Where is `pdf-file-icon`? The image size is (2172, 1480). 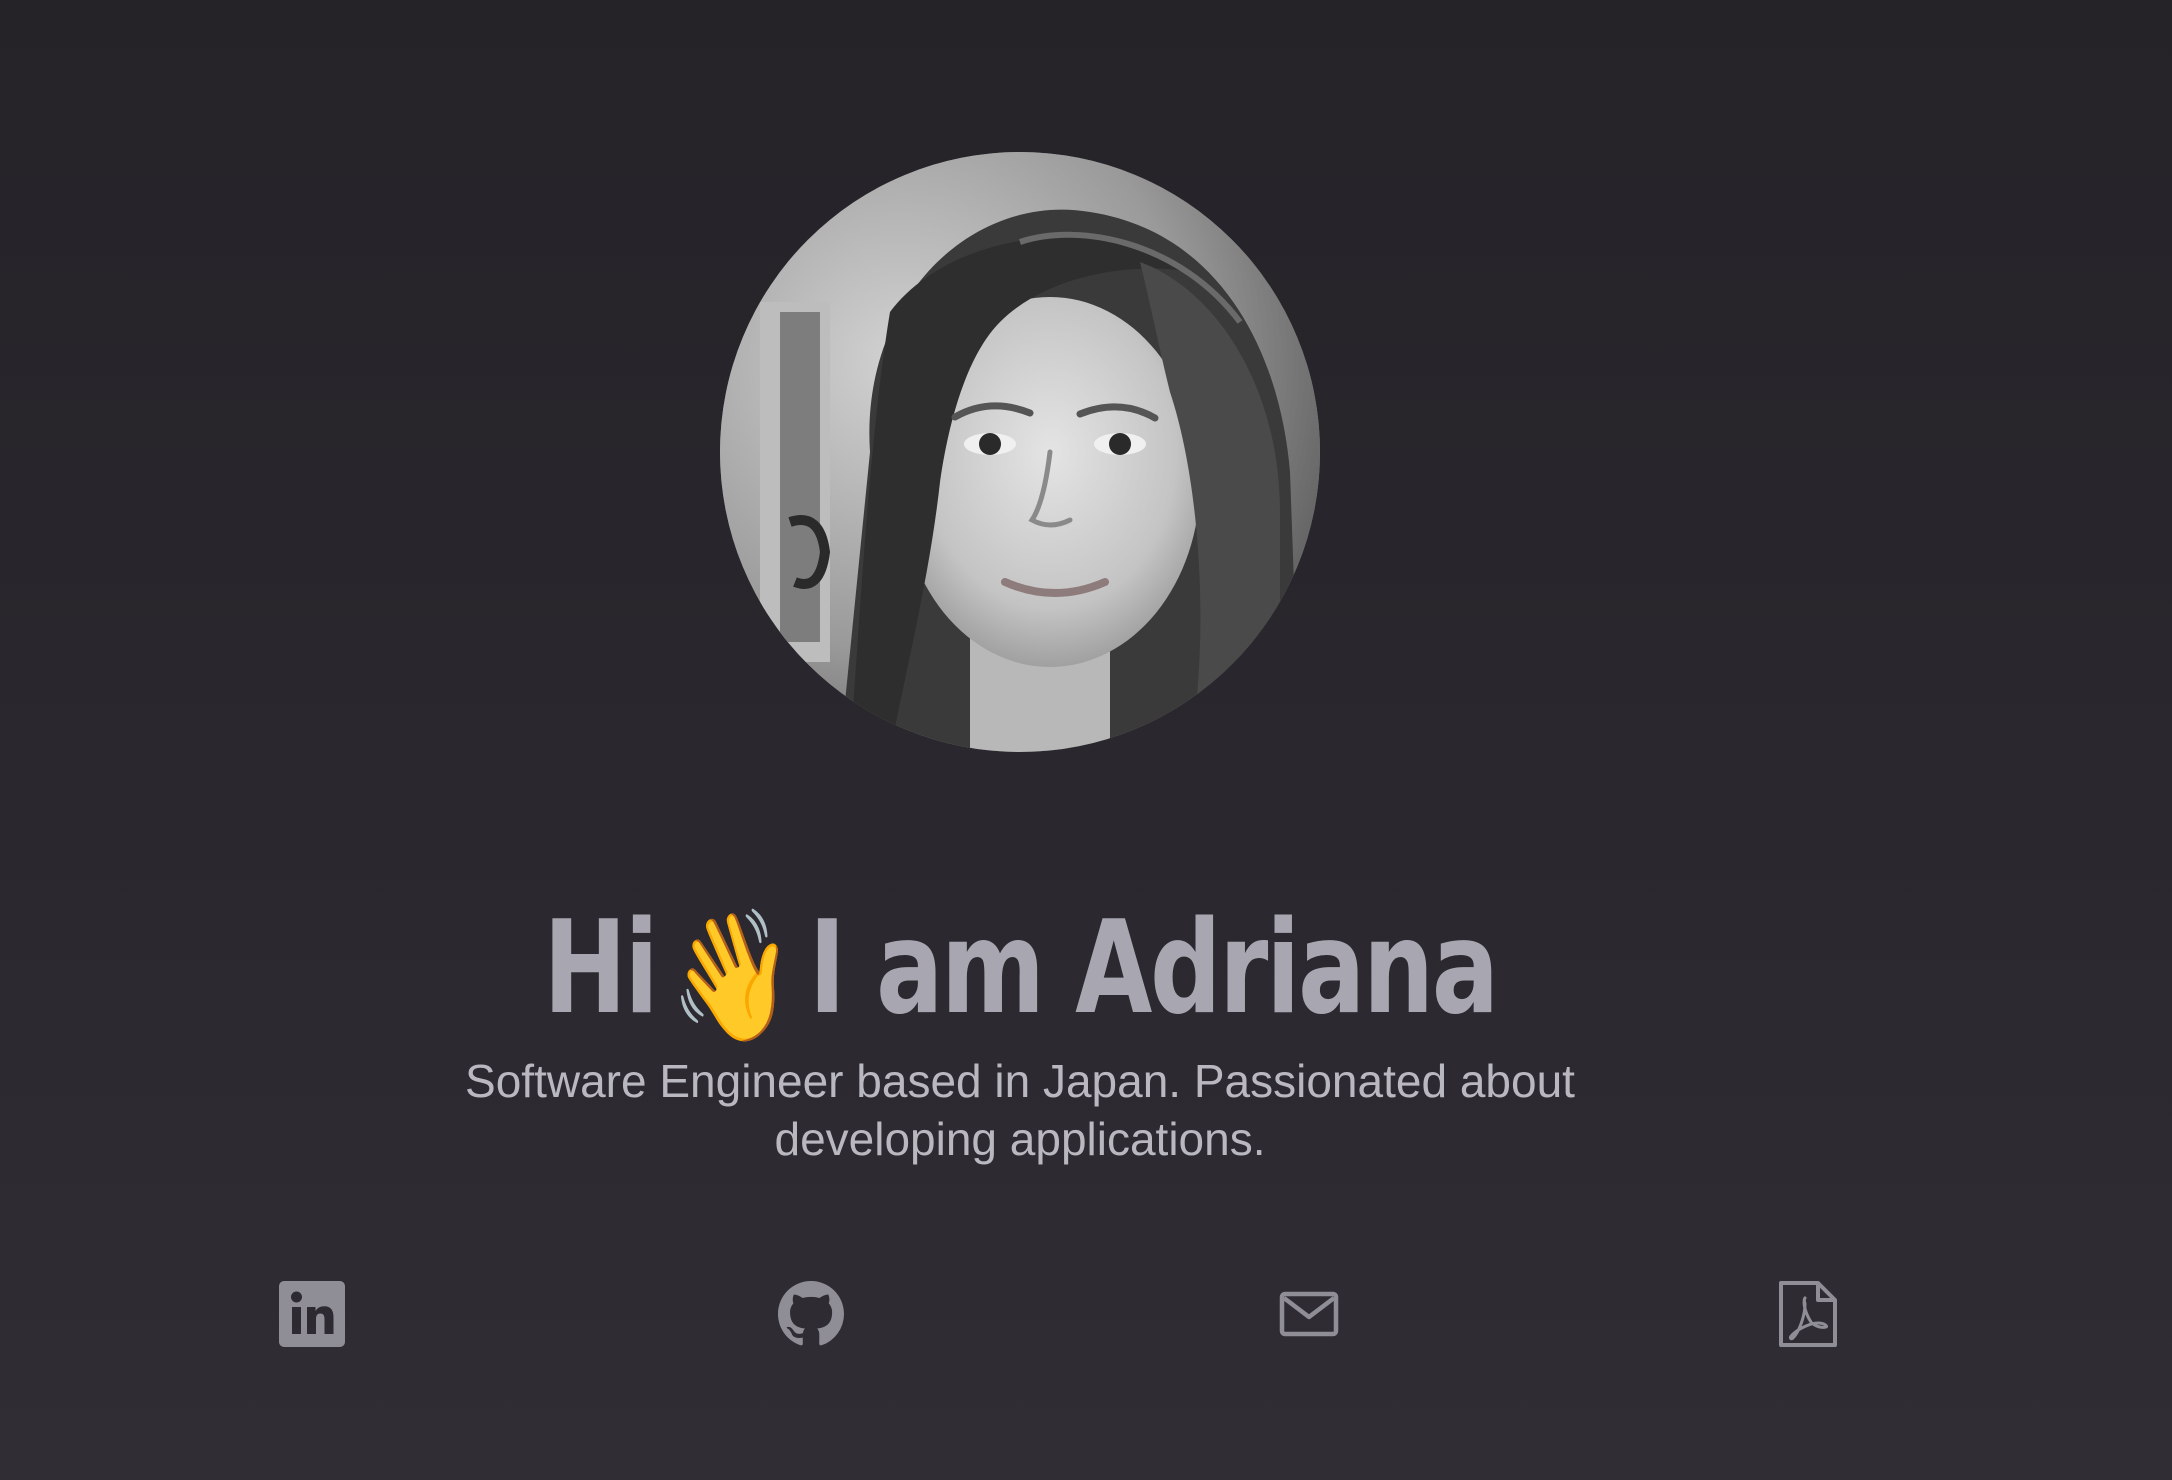 pdf-file-icon is located at coordinates (1808, 1314).